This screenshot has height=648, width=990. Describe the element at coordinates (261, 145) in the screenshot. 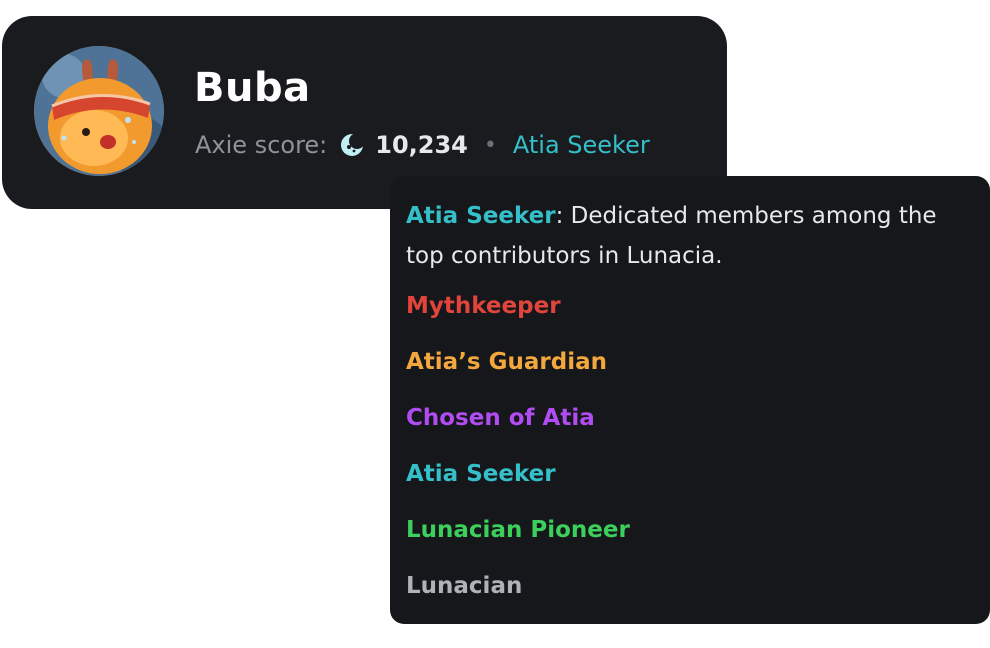

I see `score-label: Axie score:` at that location.